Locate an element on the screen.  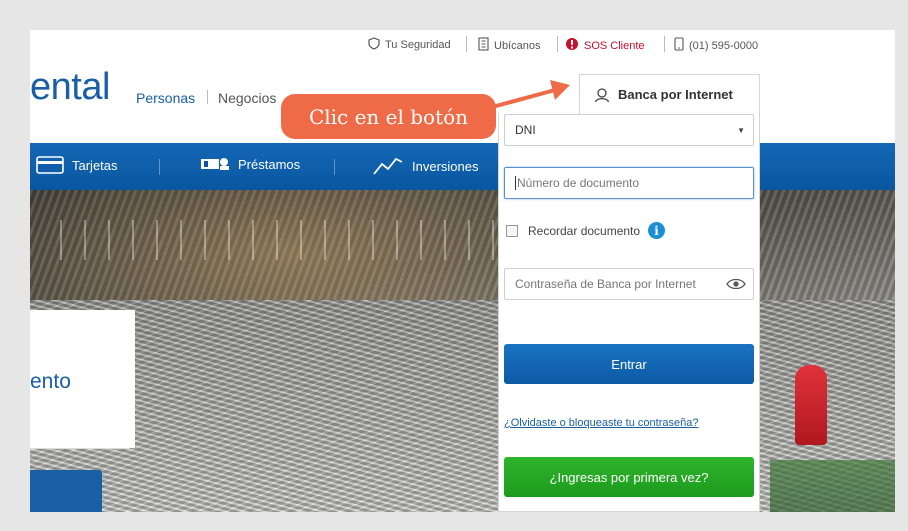
remember-document: Recordar documento i is located at coordinates (586, 230).